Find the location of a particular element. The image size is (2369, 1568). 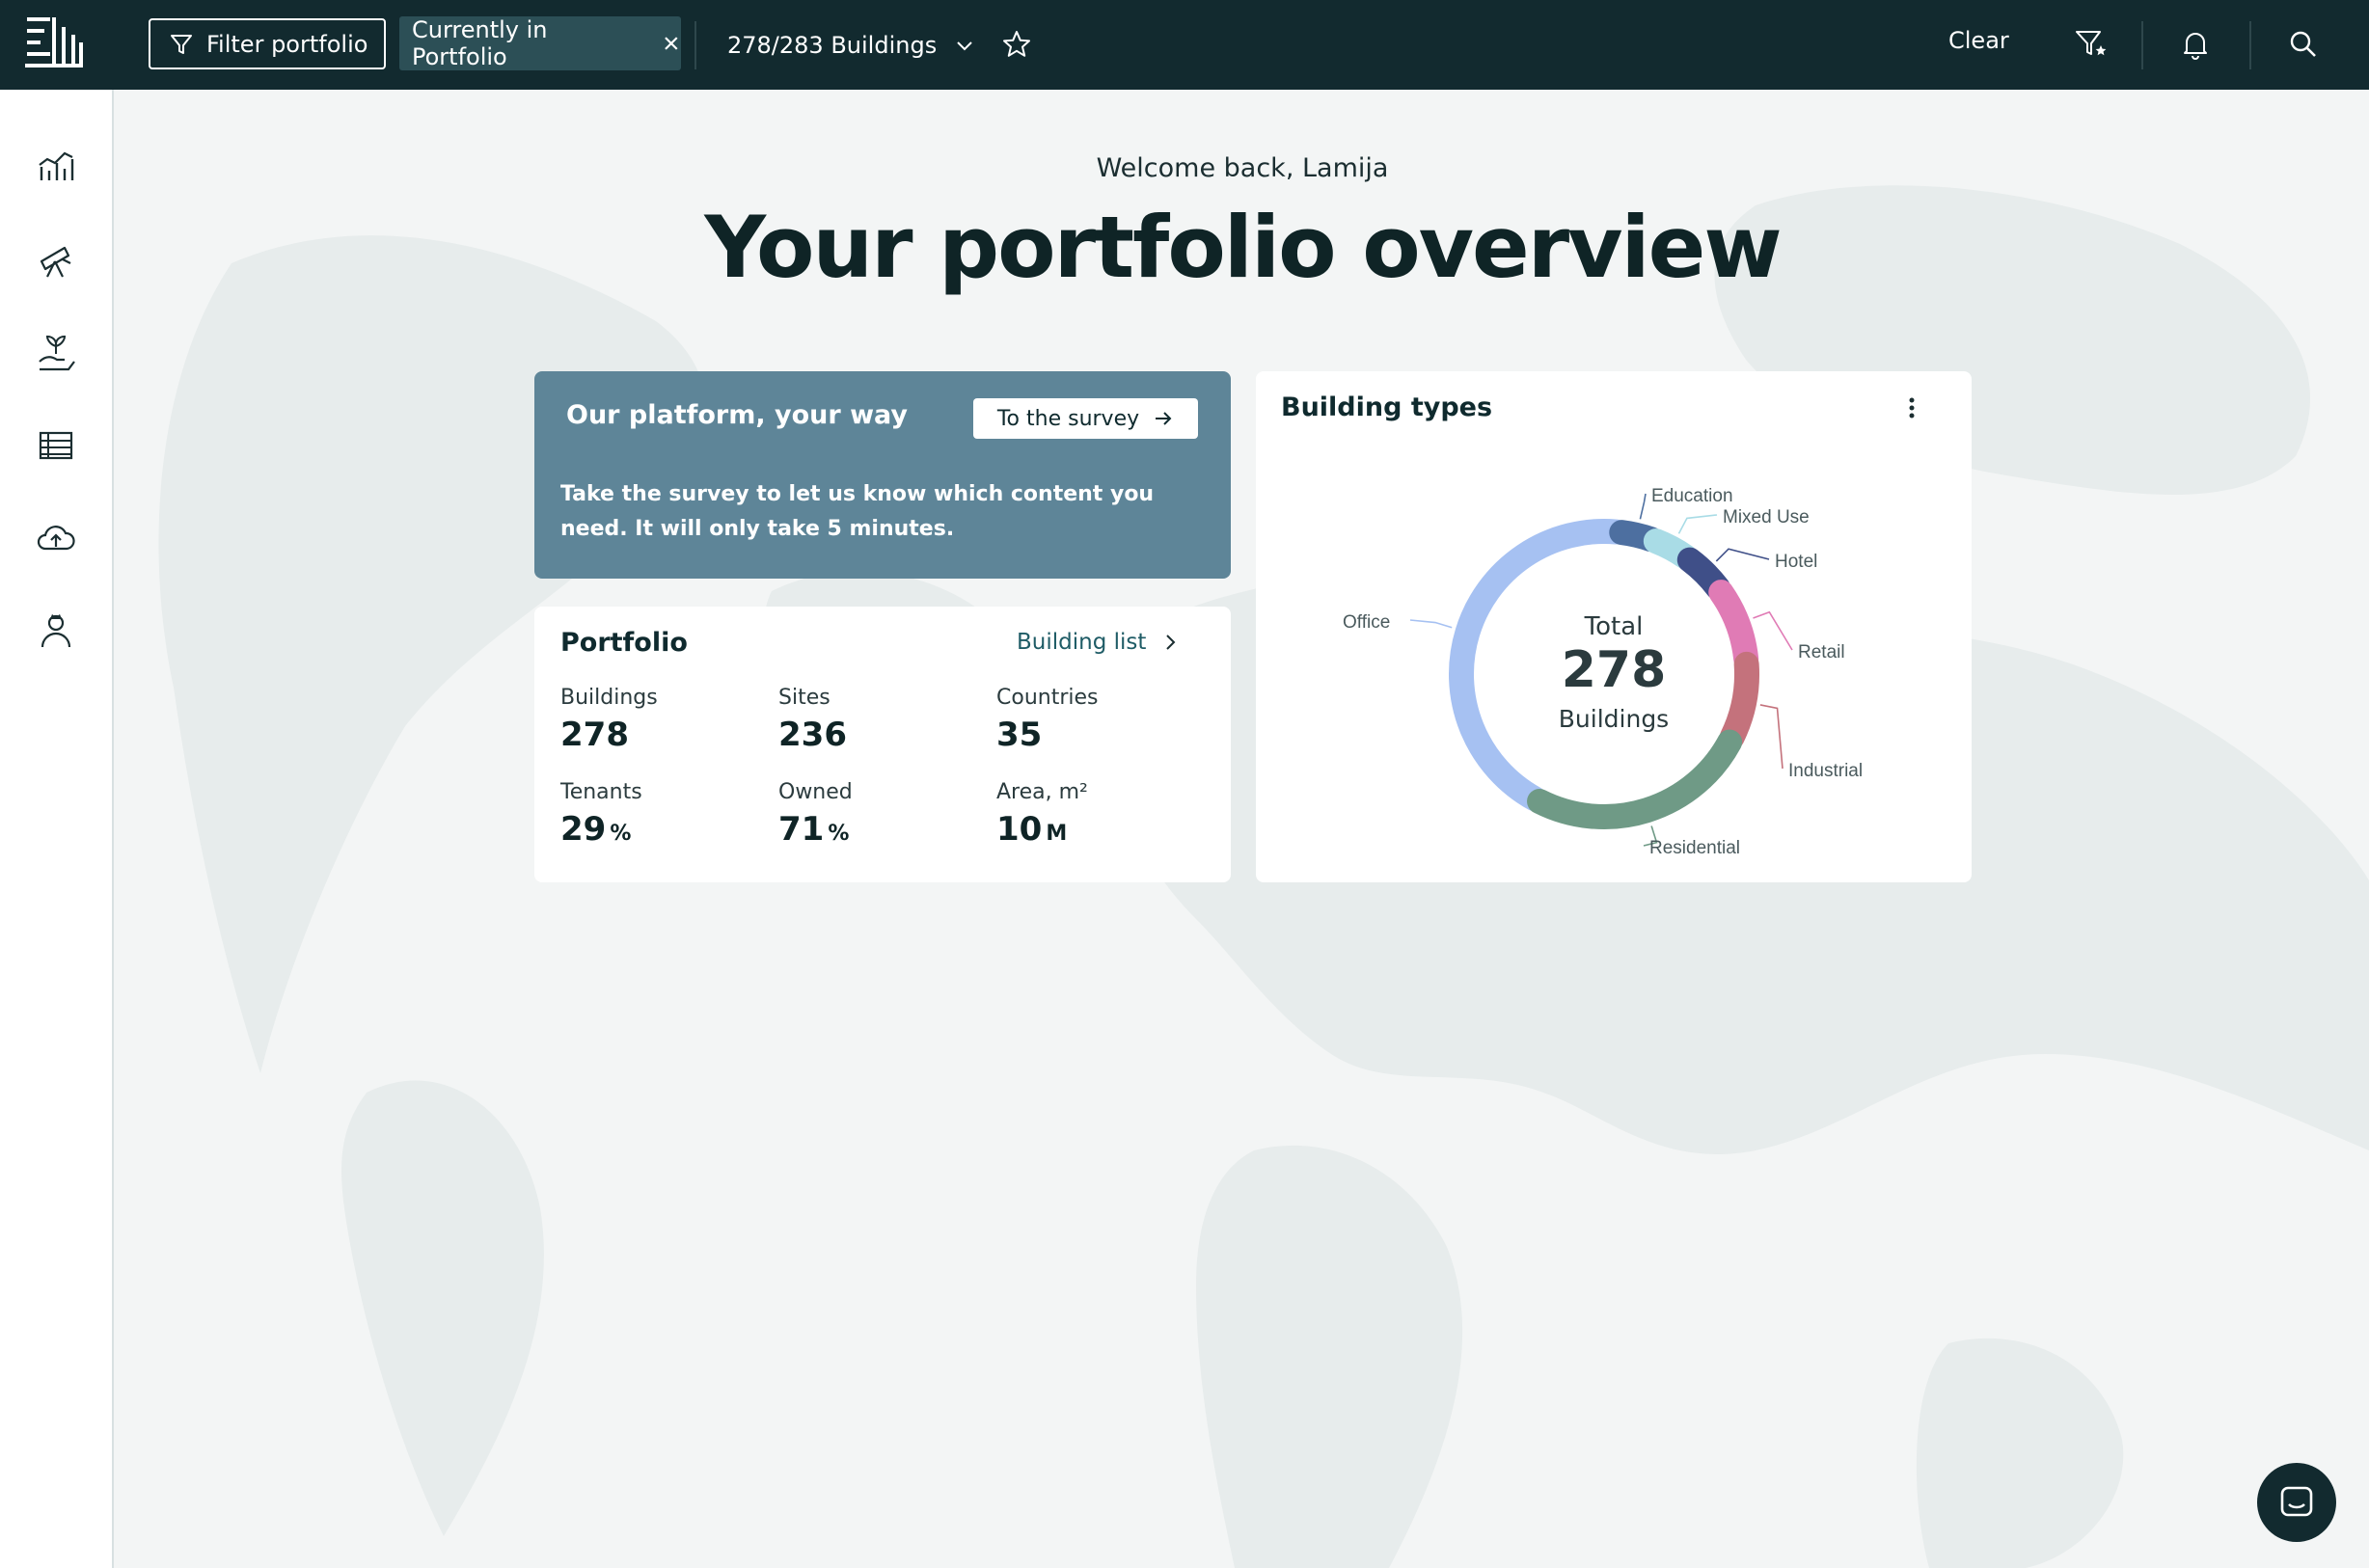

close-icon is located at coordinates (672, 44).